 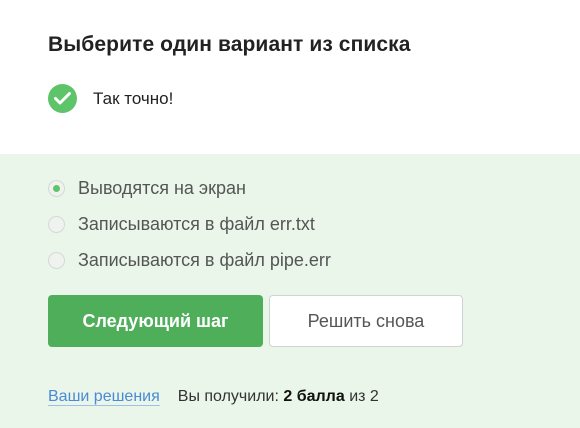 What do you see at coordinates (162, 187) in the screenshot?
I see `option-label: Выводятся на экран` at bounding box center [162, 187].